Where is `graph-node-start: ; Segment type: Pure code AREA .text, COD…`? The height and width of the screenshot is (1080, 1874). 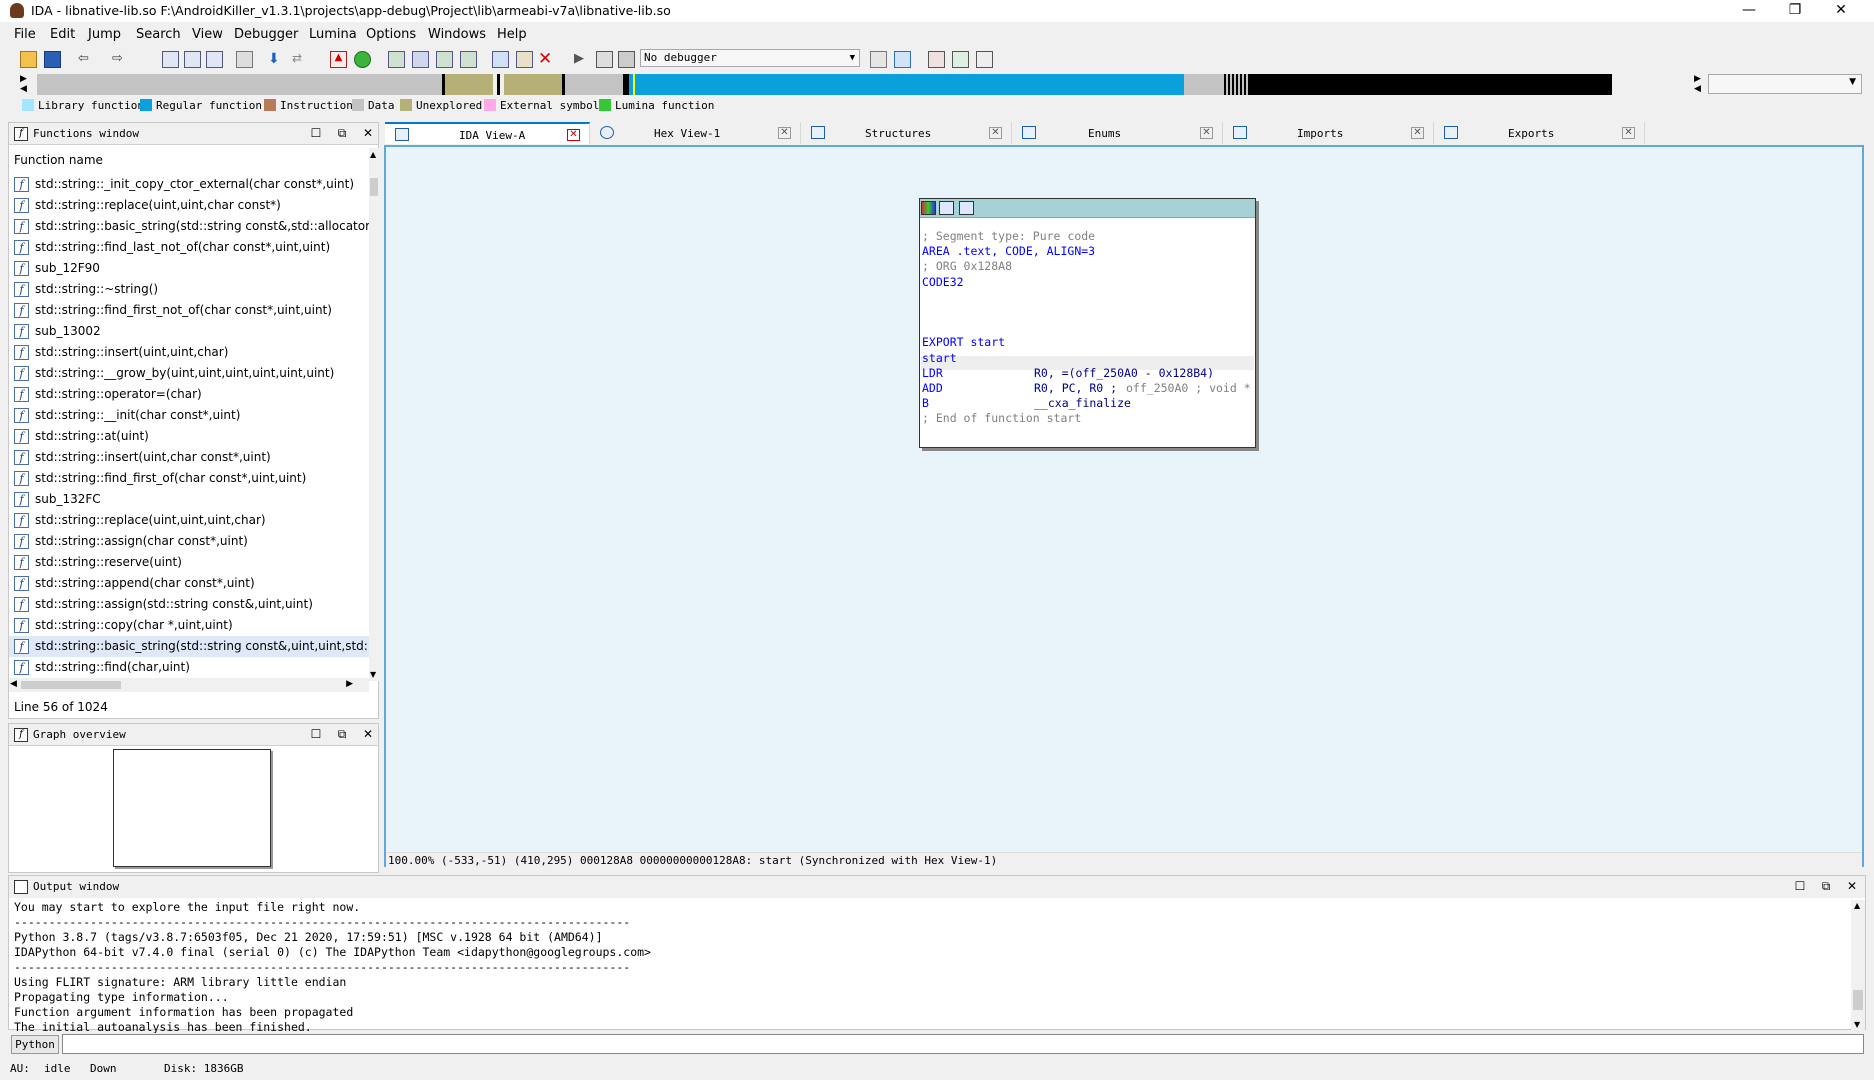
graph-node-start: ; Segment type: Pure code AREA .text, COD… is located at coordinates (1087, 323).